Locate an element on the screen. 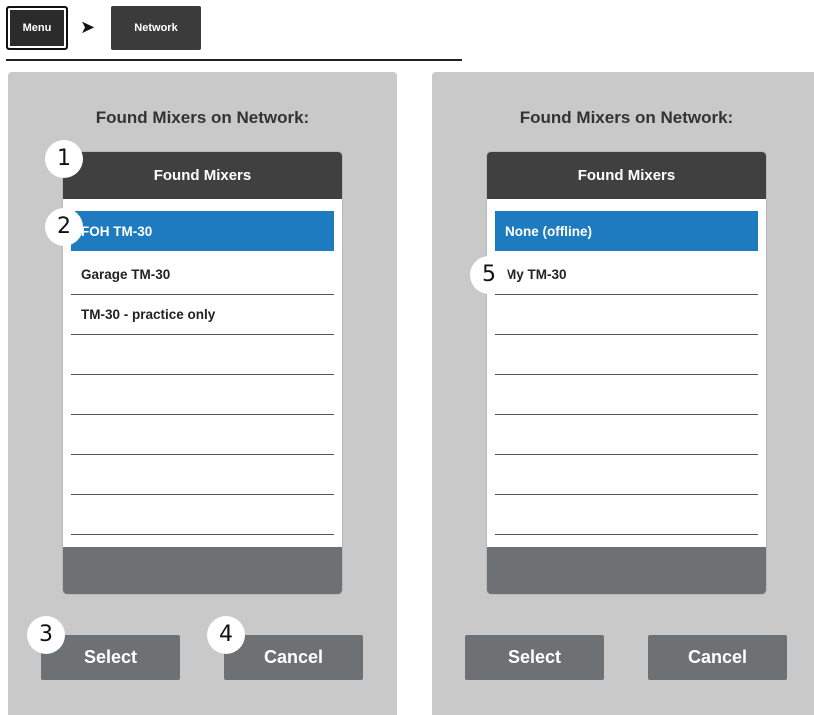 The height and width of the screenshot is (715, 814). callout-3: 3 is located at coordinates (46, 635).